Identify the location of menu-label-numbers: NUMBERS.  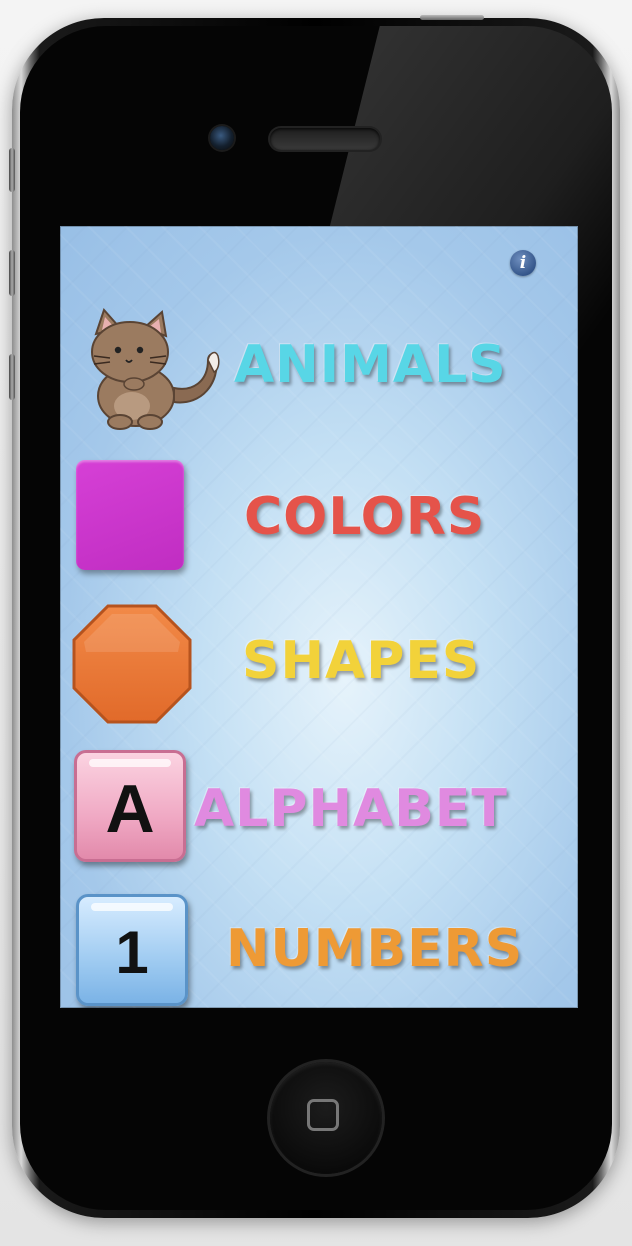
(375, 949).